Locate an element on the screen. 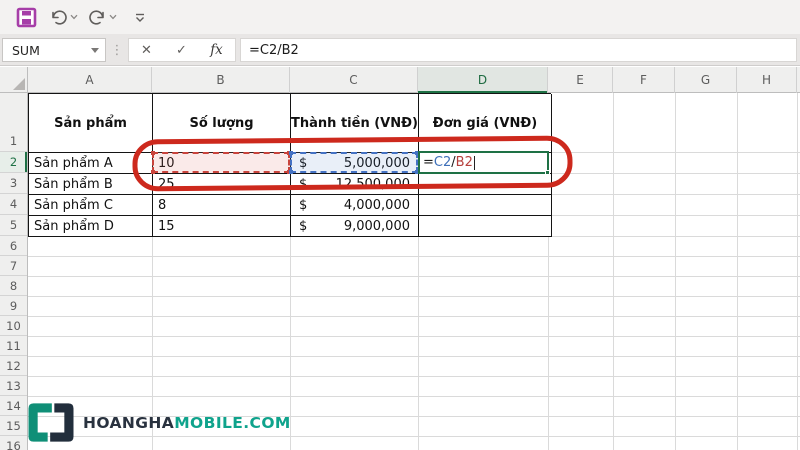 Image resolution: width=800 pixels, height=450 pixels. column-header-e: E is located at coordinates (580, 80).